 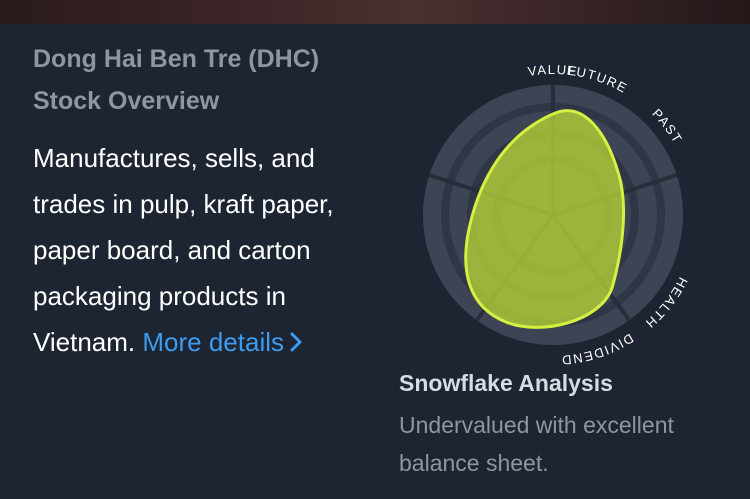 I want to click on page-title: Dong Hai Ben Tre (DHC) Stock Overview, so click(x=176, y=80).